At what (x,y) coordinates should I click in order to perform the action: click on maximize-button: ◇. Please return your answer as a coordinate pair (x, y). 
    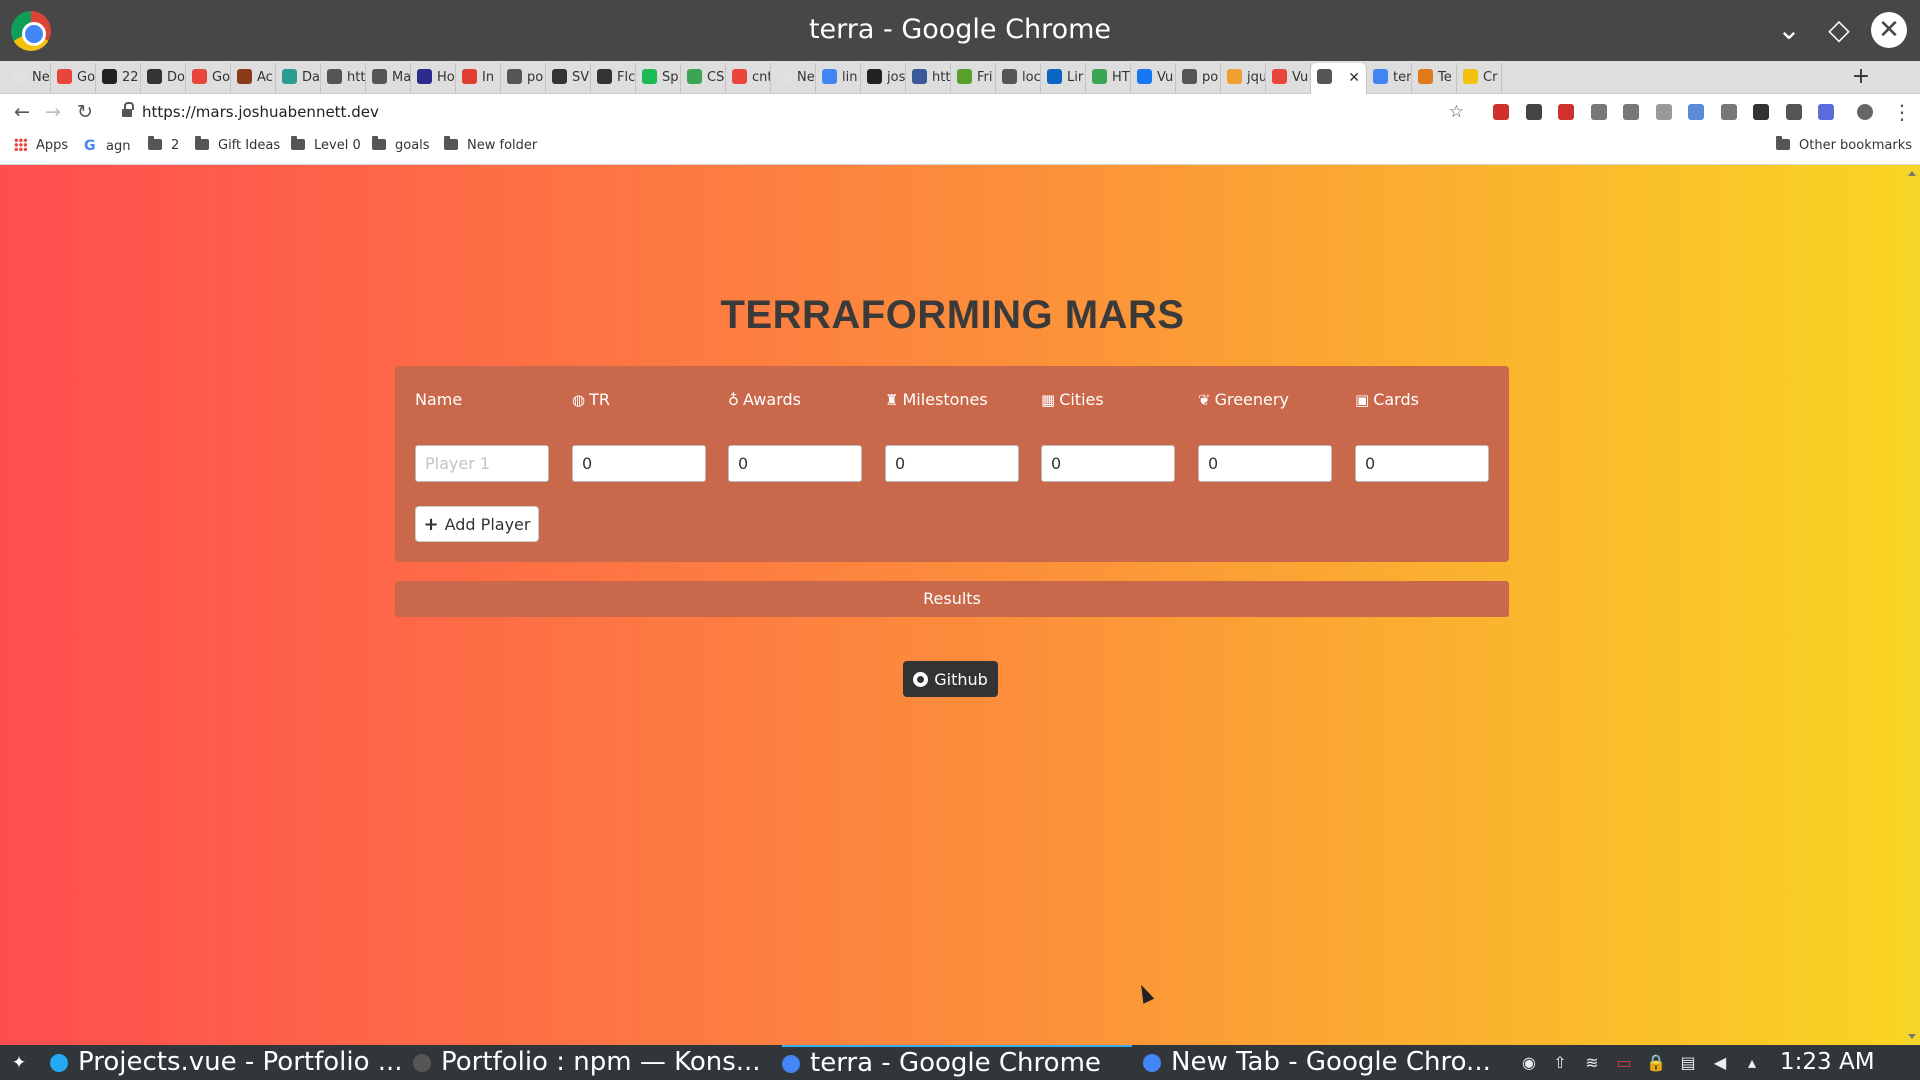
    Looking at the image, I should click on (1839, 30).